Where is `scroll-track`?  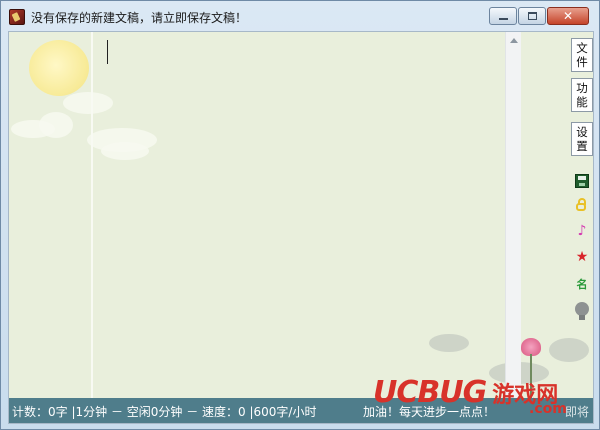 scroll-track is located at coordinates (513, 220).